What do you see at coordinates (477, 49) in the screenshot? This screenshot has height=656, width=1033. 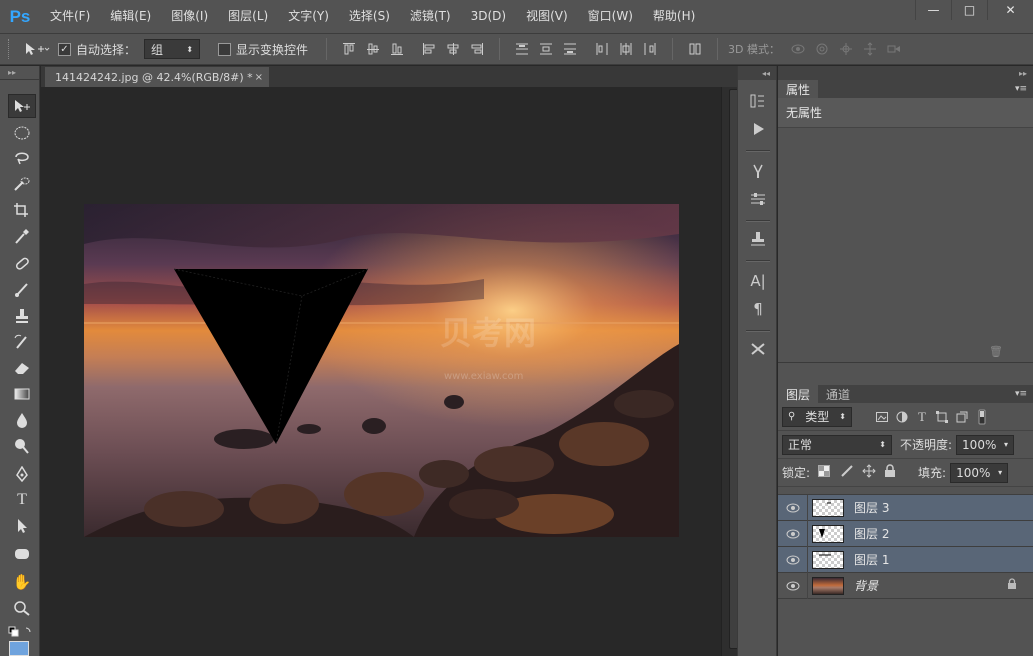 I see `align-right-icon` at bounding box center [477, 49].